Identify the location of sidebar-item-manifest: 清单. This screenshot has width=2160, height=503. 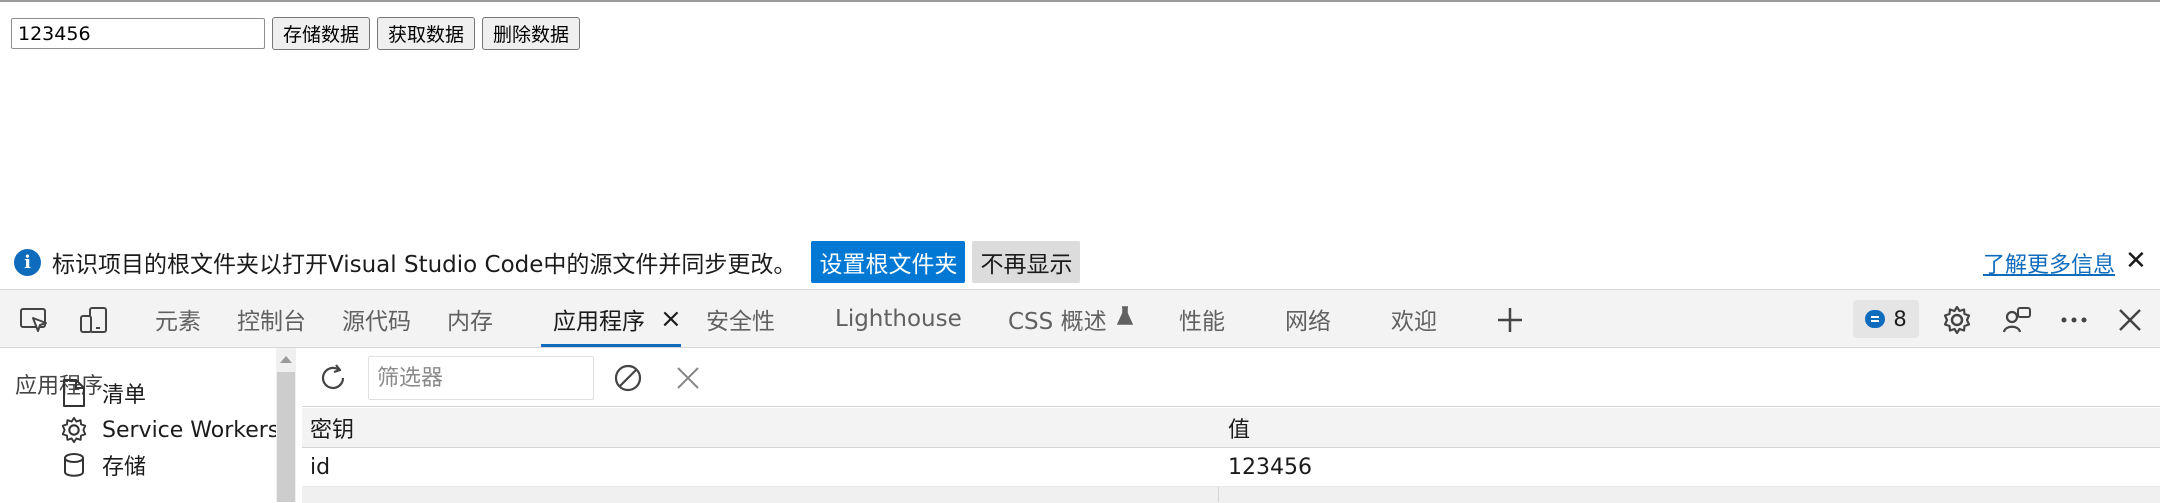
(102, 393).